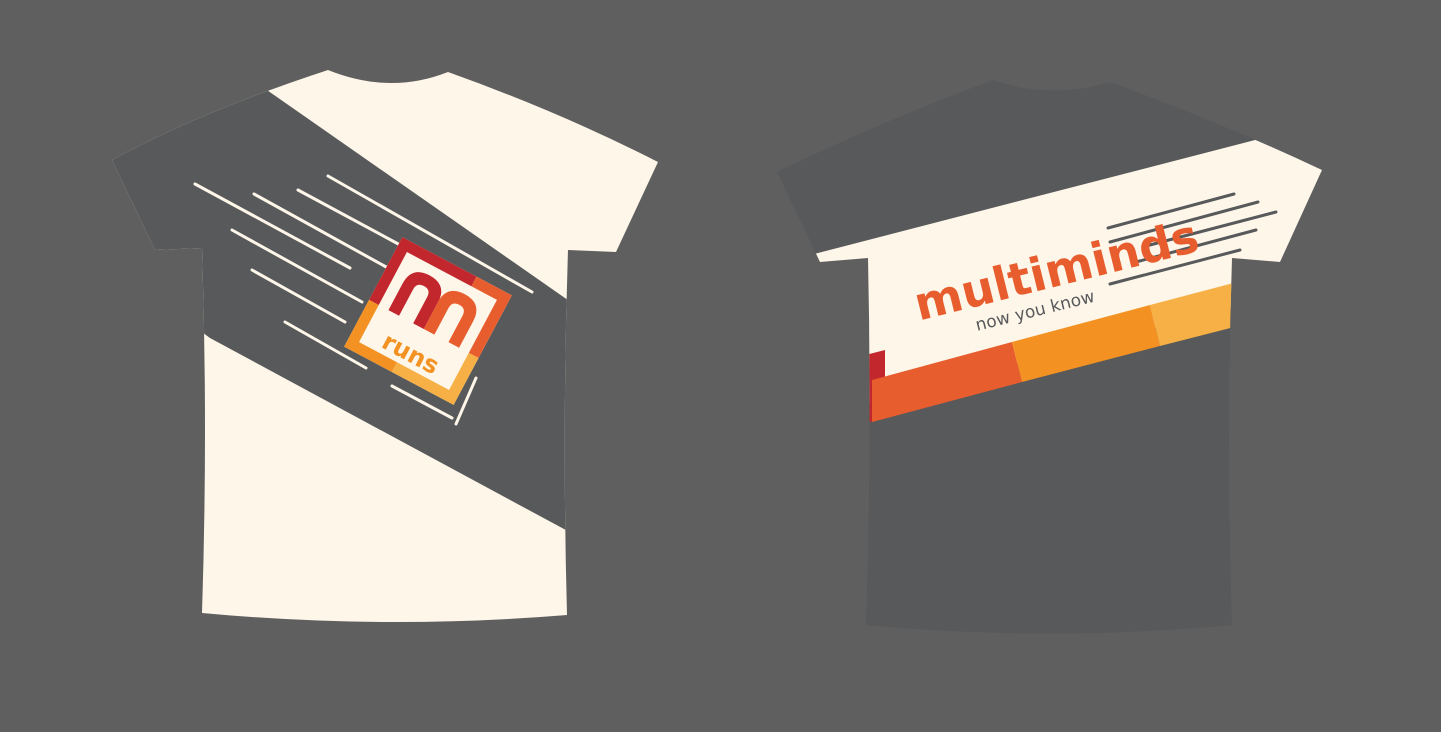 The height and width of the screenshot is (732, 1441). Describe the element at coordinates (831, 400) in the screenshot. I see `stripe-red` at that location.